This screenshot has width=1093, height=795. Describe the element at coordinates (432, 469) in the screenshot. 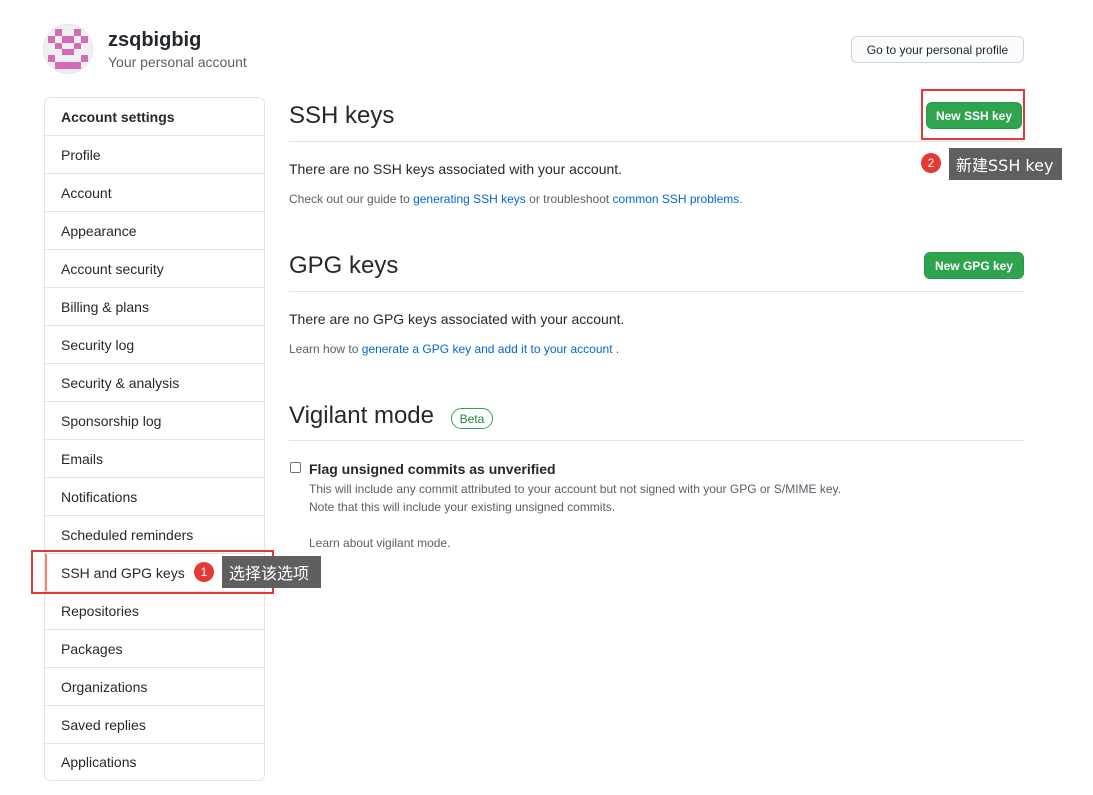

I see `flag-unsigned-commits-label: Flag unsigned commits as unverified` at that location.